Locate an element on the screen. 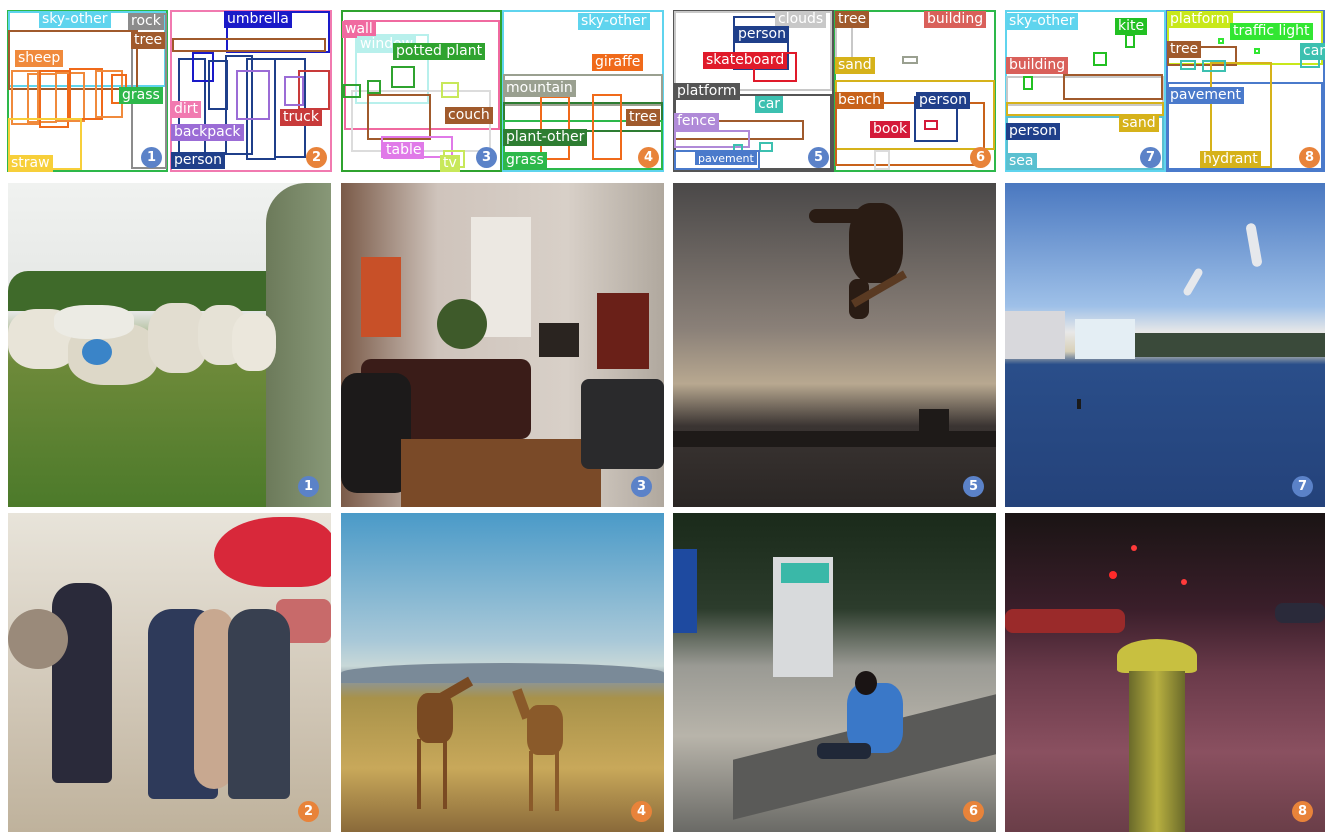 This screenshot has height=832, width=1325. box-potted-plant is located at coordinates (403, 77).